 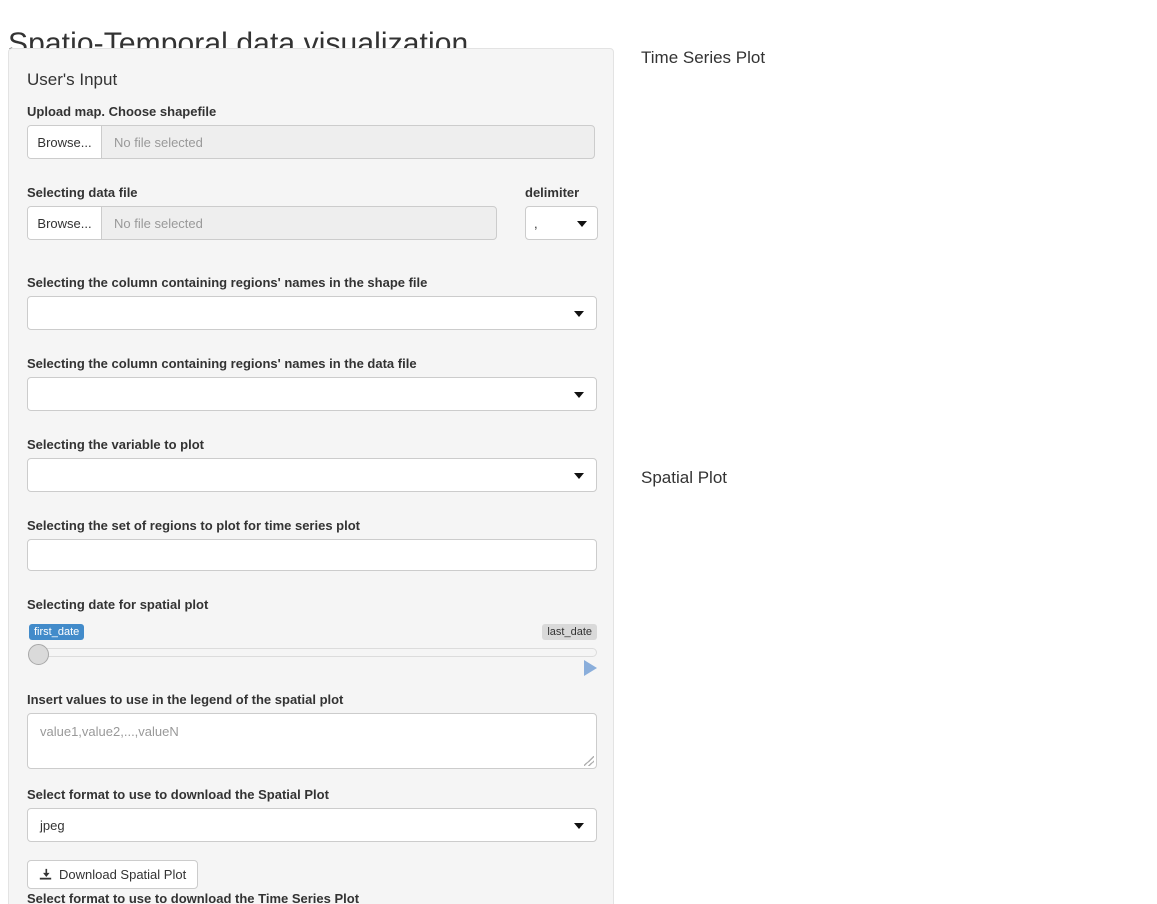 I want to click on datafile-input: Browse... No file selected, so click(x=262, y=223).